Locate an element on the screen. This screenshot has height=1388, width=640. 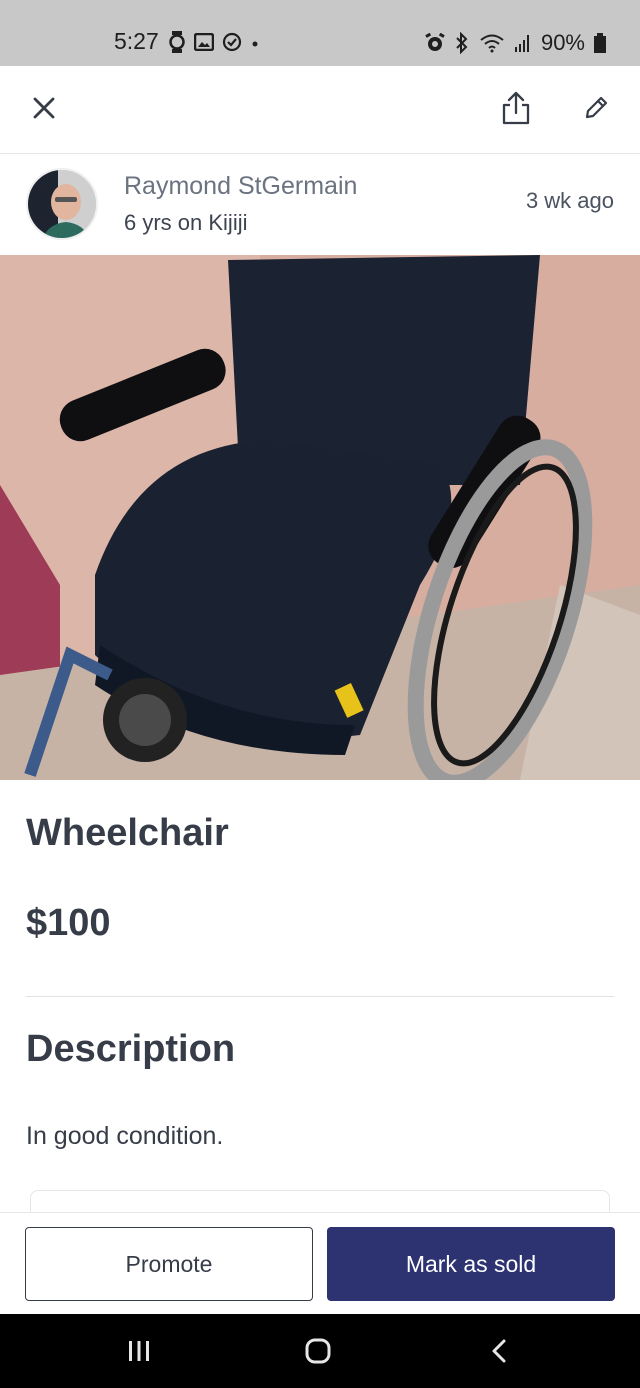
listing-title: Wheelchair is located at coordinates (127, 833).